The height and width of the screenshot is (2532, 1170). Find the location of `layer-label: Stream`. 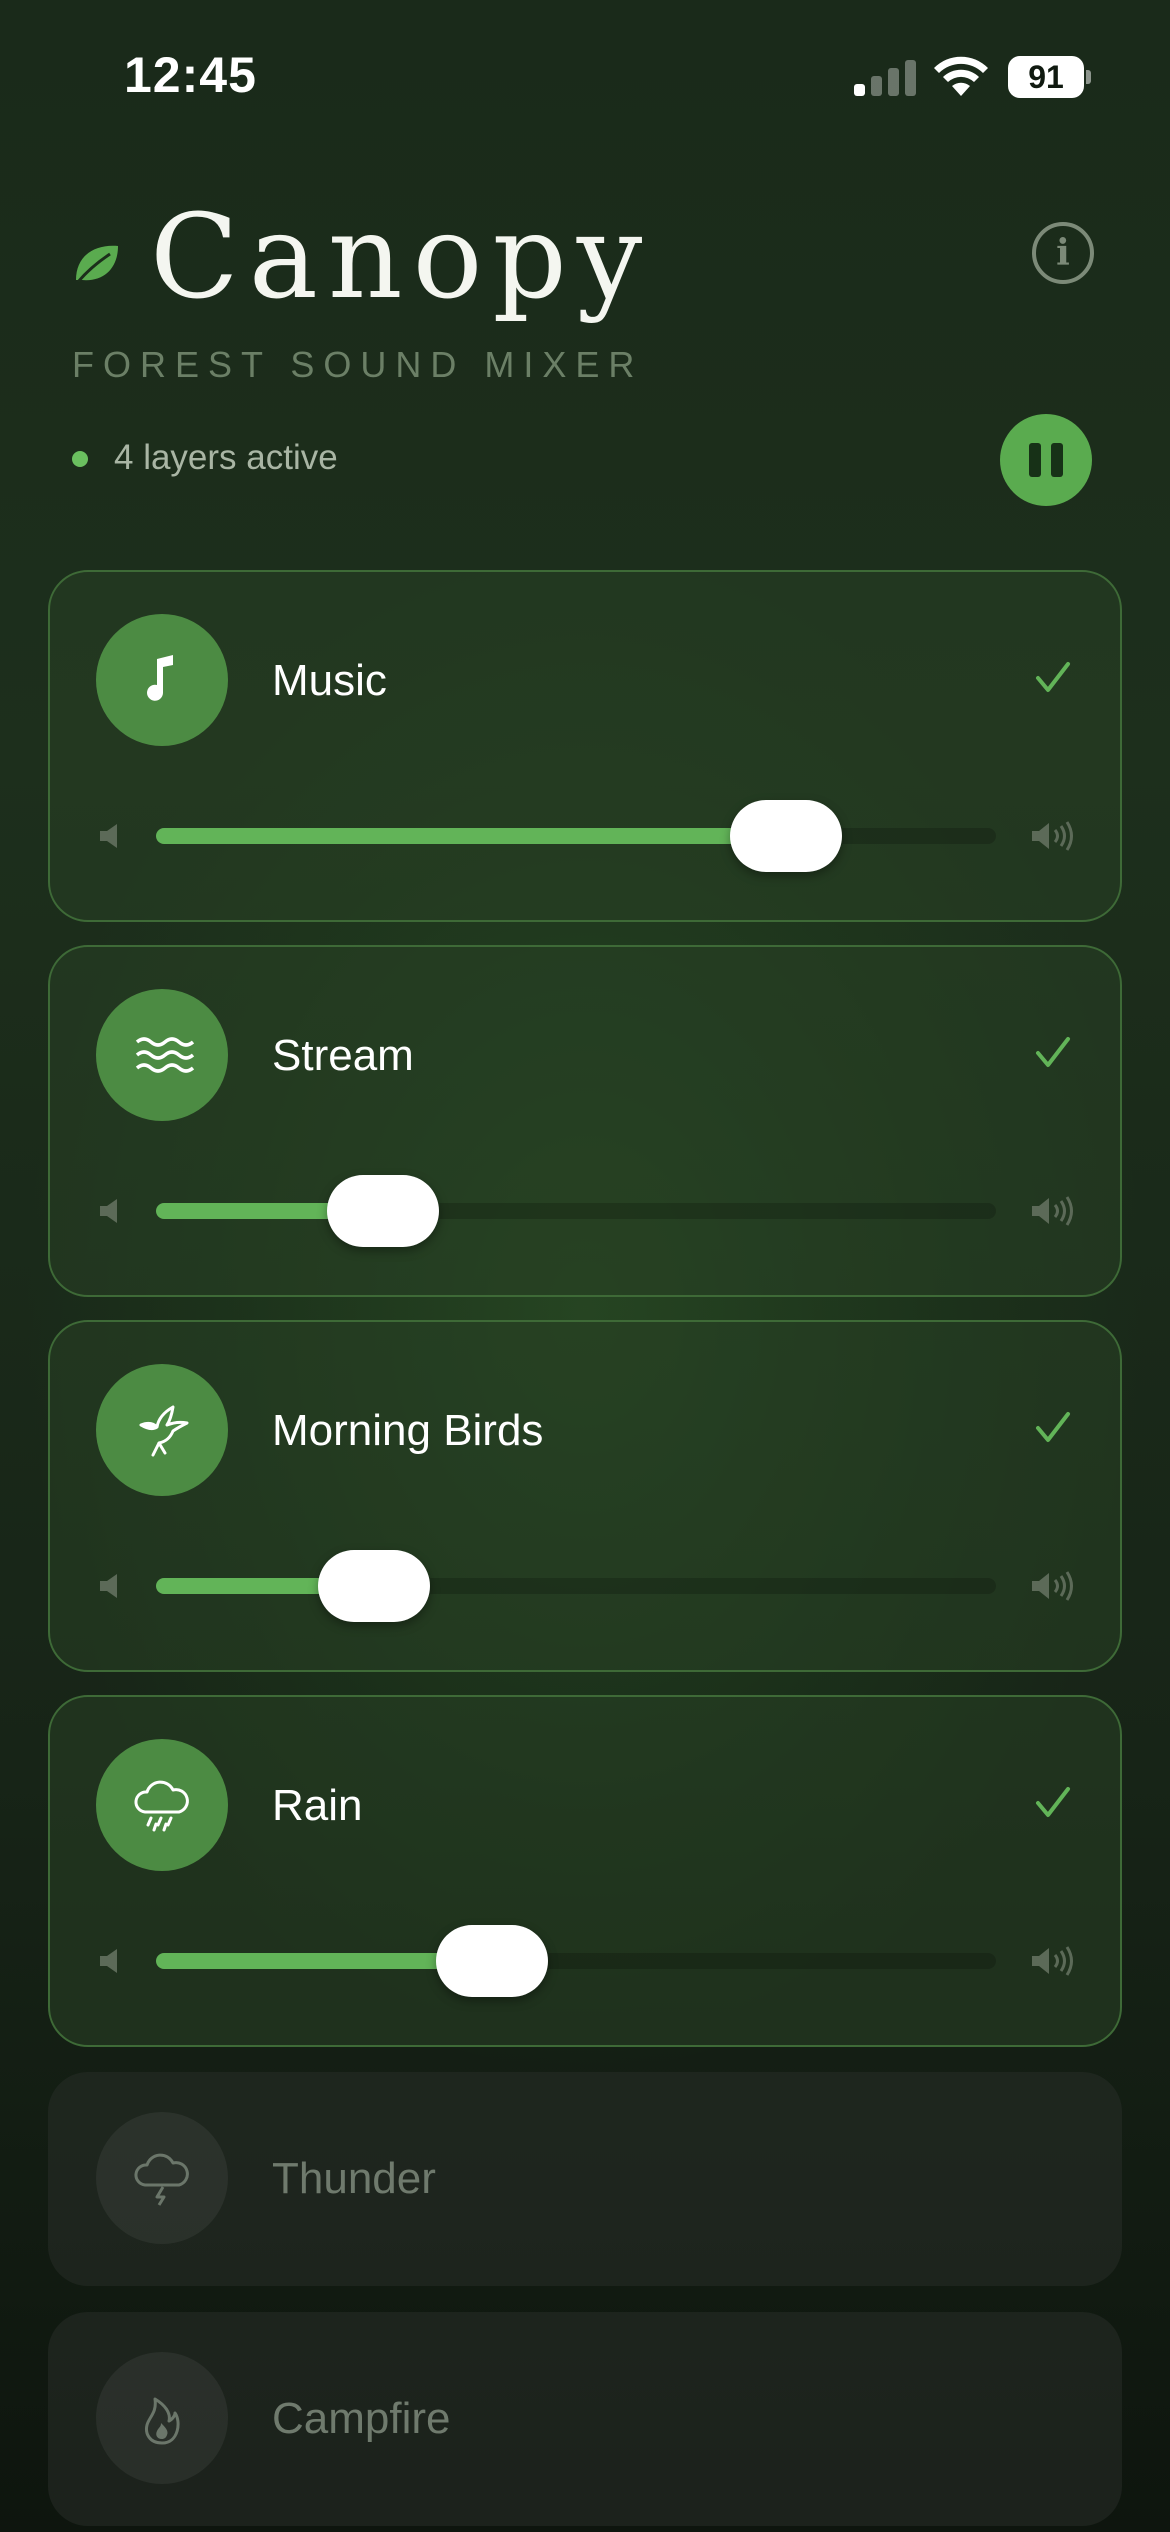

layer-label: Stream is located at coordinates (343, 1055).